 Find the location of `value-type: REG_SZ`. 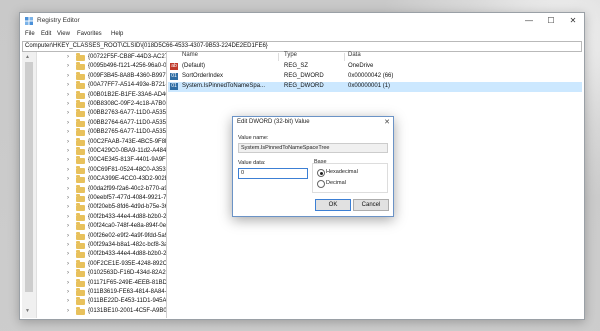

value-type: REG_SZ is located at coordinates (296, 66).